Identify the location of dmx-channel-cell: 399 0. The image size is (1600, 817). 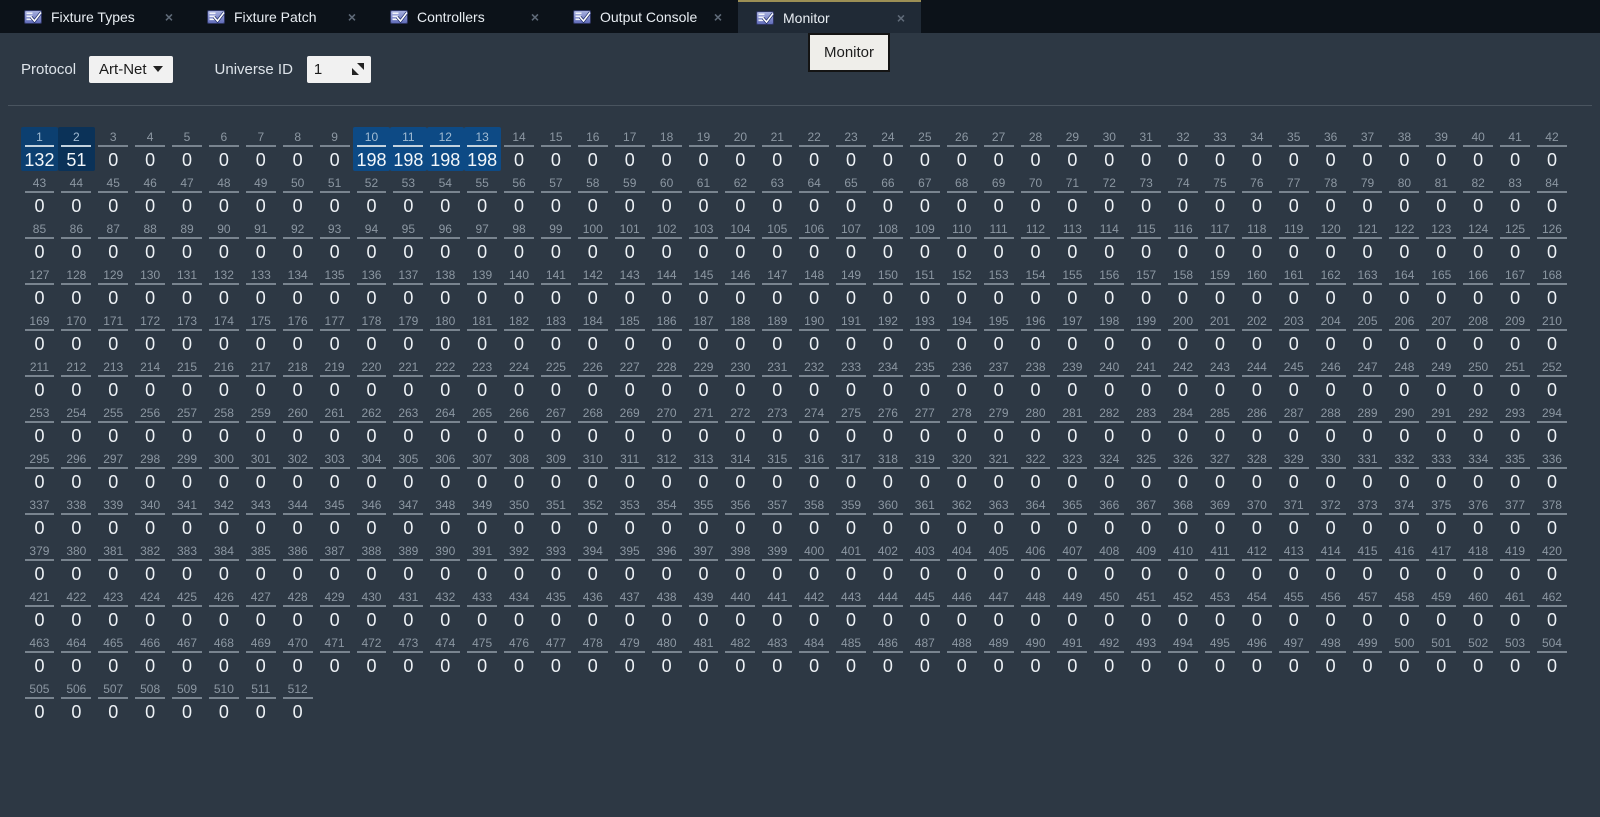
(777, 563).